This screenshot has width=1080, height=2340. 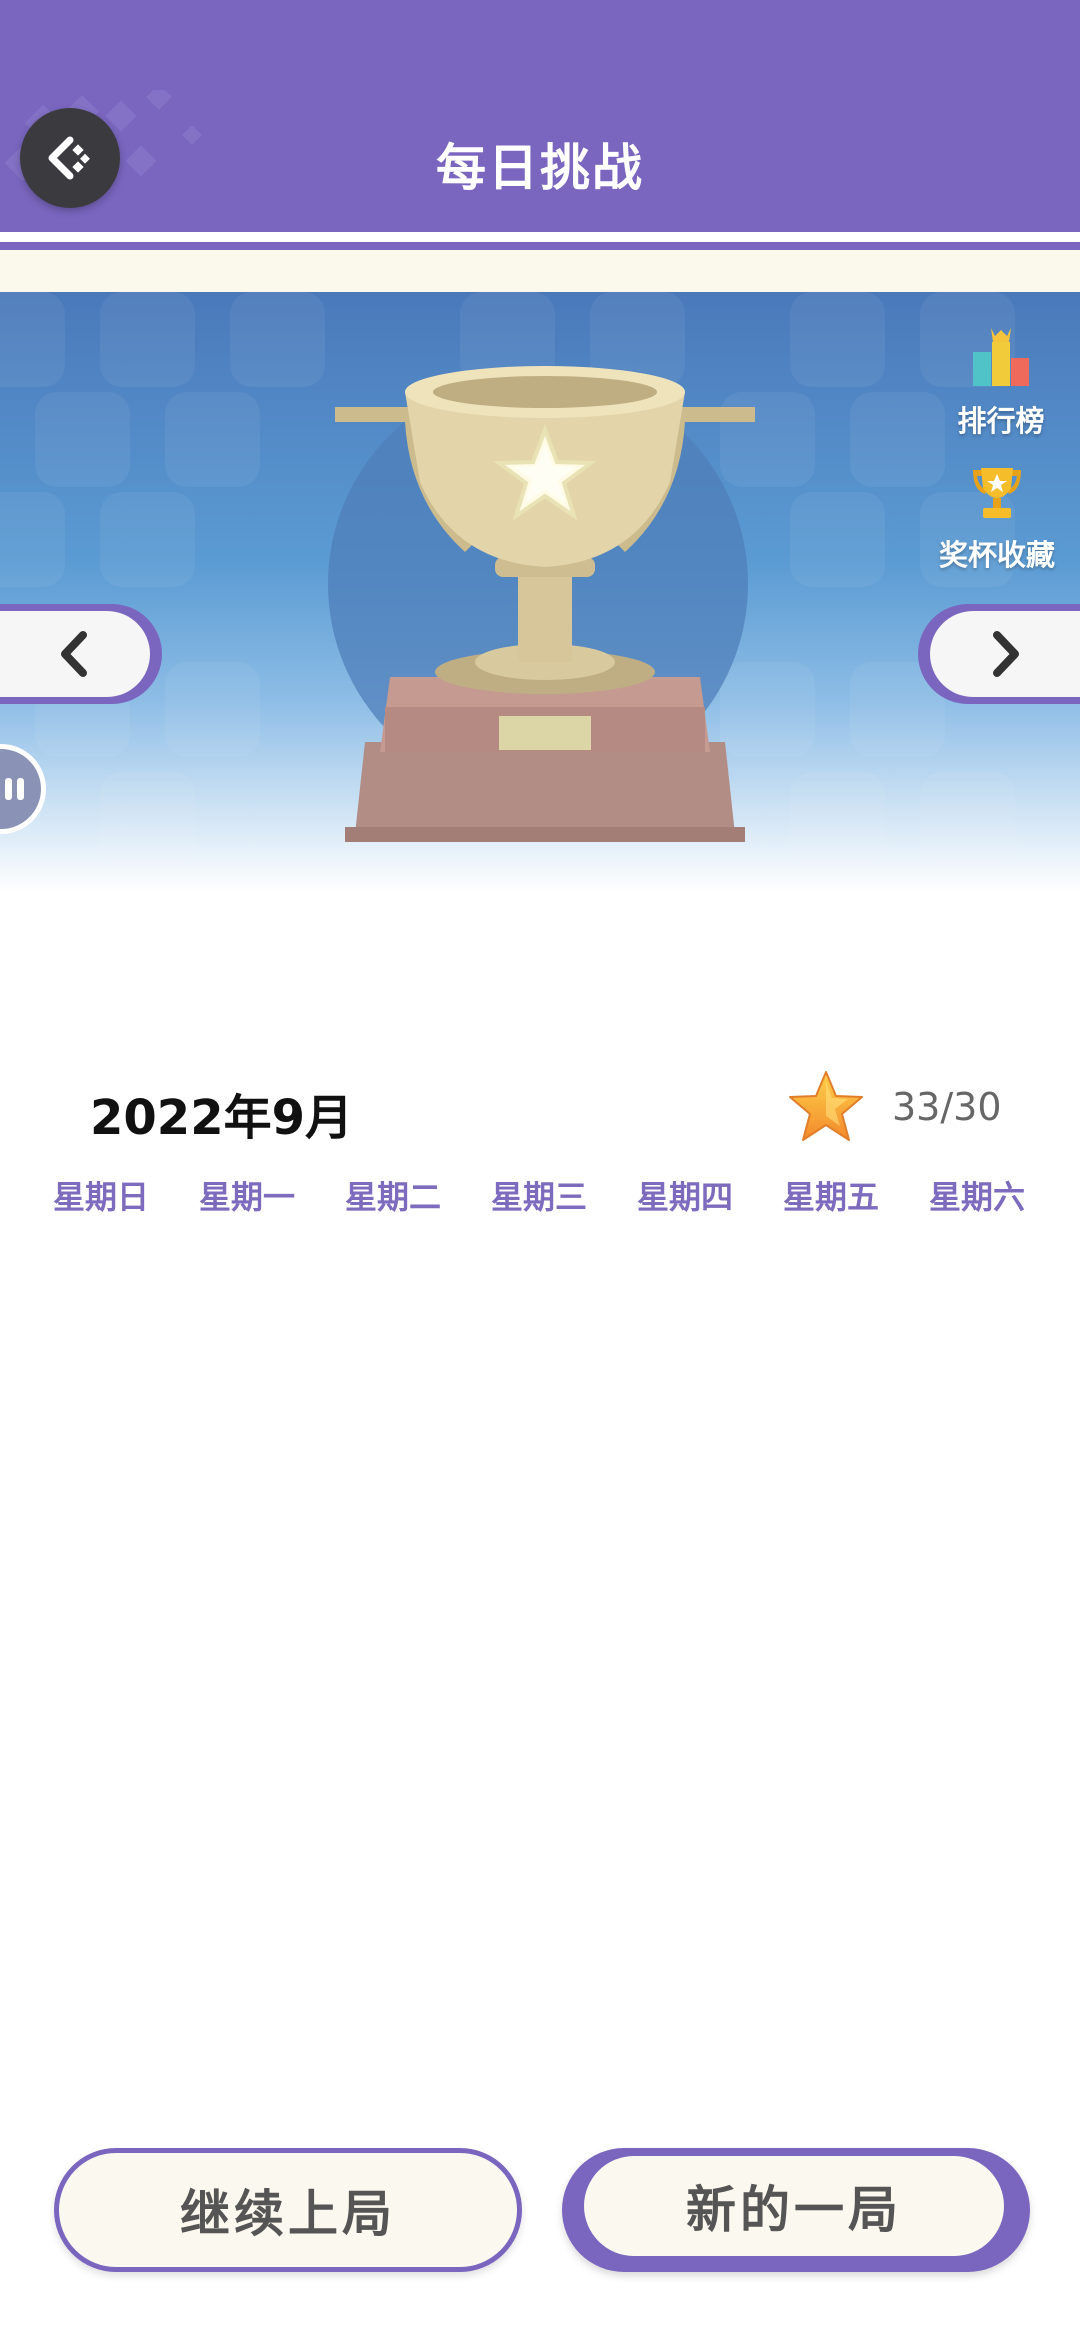 I want to click on header-divider, so click(x=540, y=237).